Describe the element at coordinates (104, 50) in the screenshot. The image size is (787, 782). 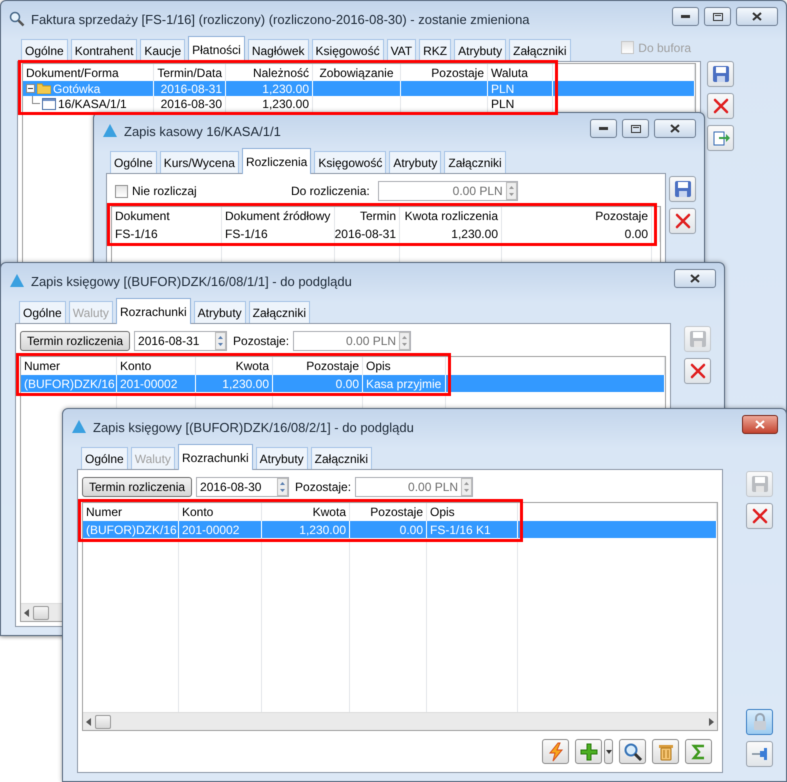
I see `tab: Kontrahent` at that location.